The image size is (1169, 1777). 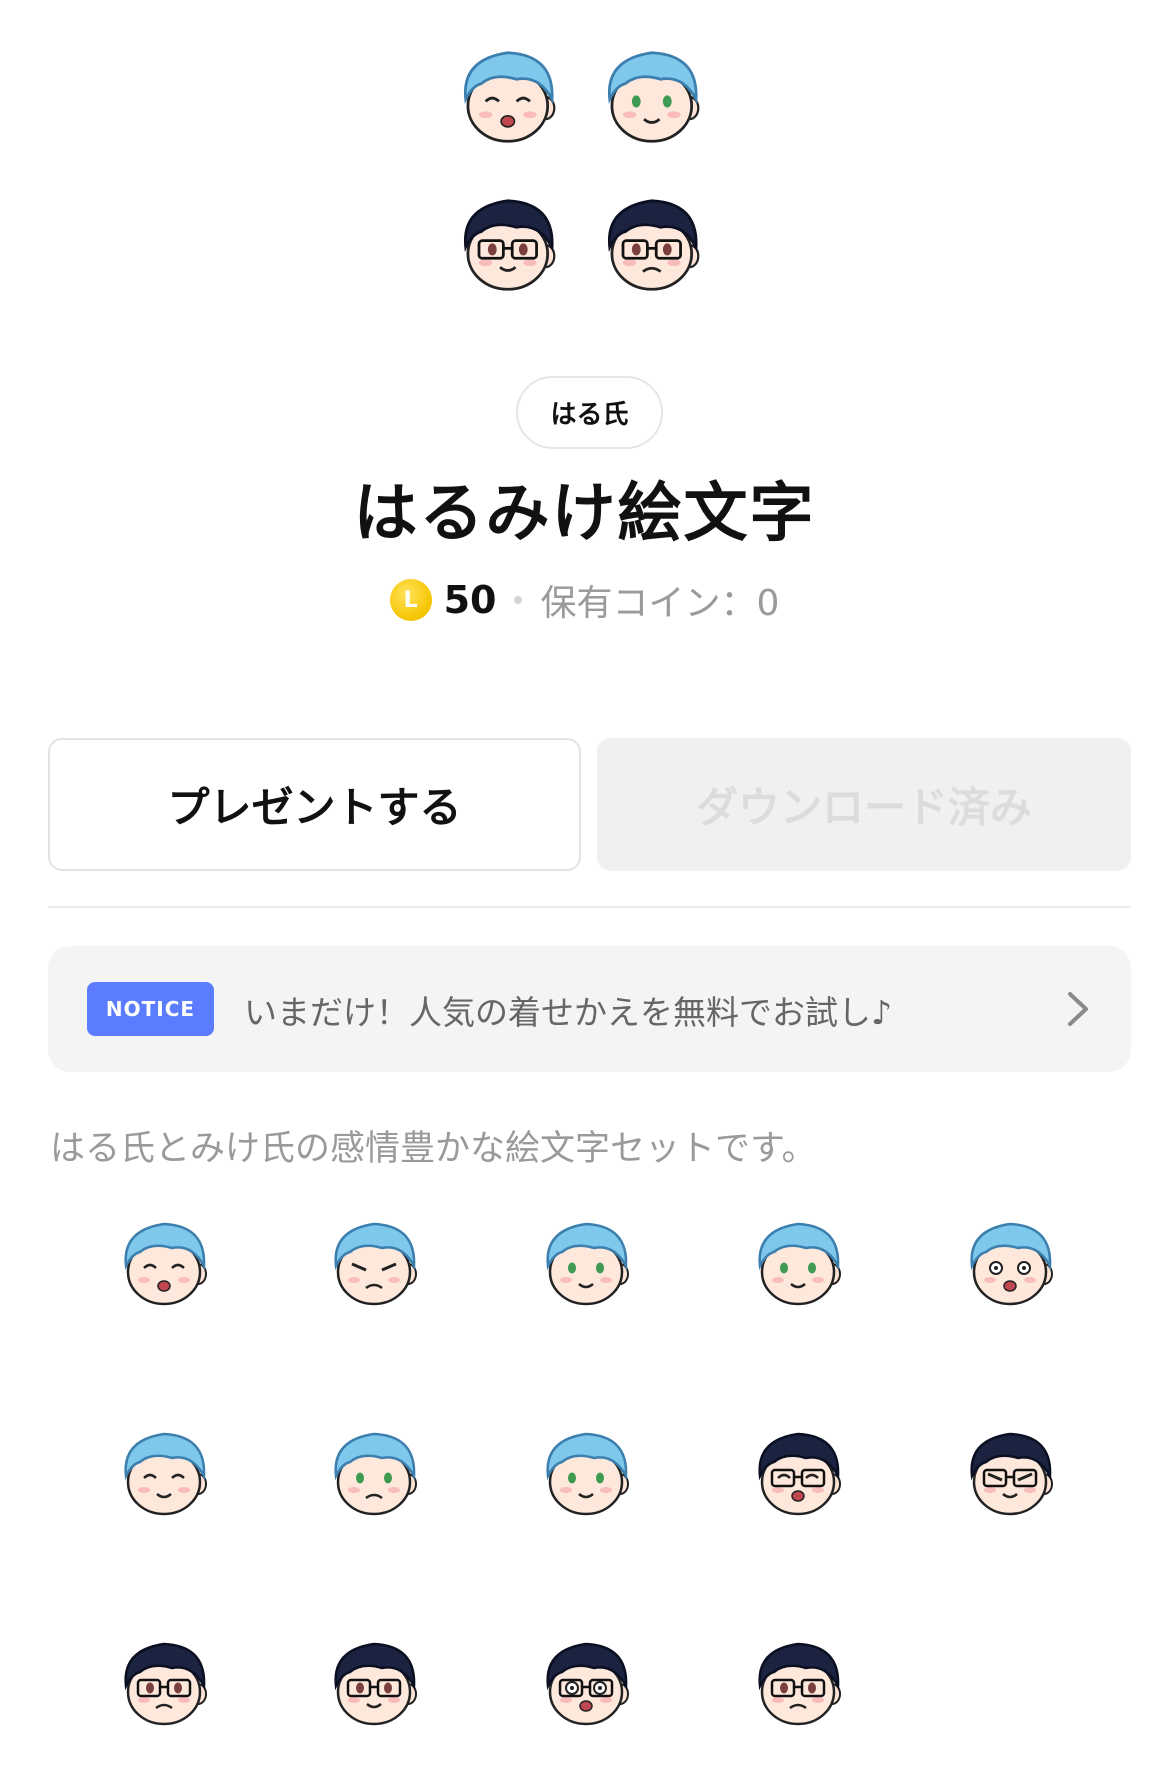 I want to click on present-button: プレゼントする, so click(x=314, y=804).